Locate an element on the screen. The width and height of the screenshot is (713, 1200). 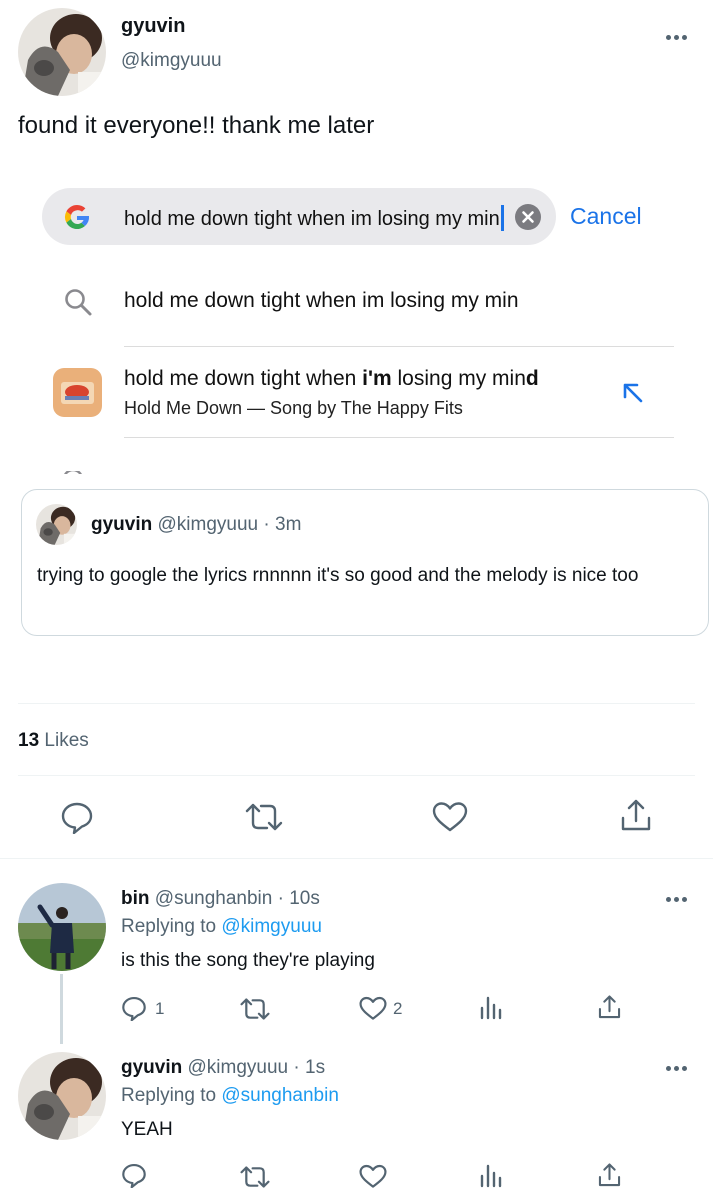
replying-to: Replying to @sunghanbin is located at coordinates (230, 1096).